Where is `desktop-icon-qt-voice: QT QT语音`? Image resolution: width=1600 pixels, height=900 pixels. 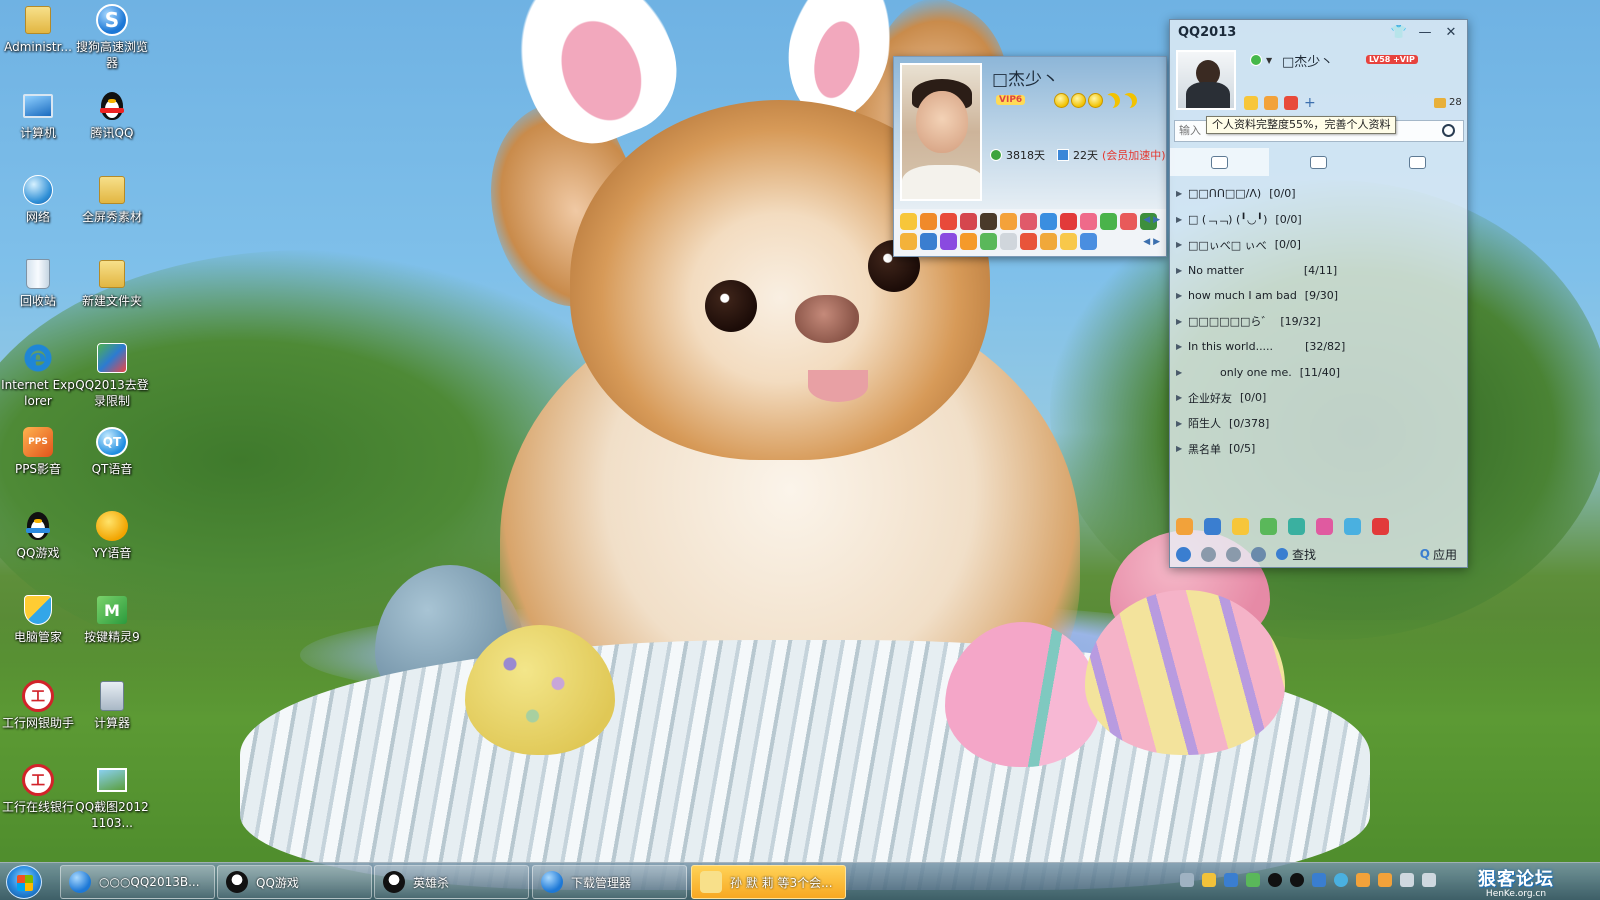 desktop-icon-qt-voice: QT QT语音 is located at coordinates (112, 451).